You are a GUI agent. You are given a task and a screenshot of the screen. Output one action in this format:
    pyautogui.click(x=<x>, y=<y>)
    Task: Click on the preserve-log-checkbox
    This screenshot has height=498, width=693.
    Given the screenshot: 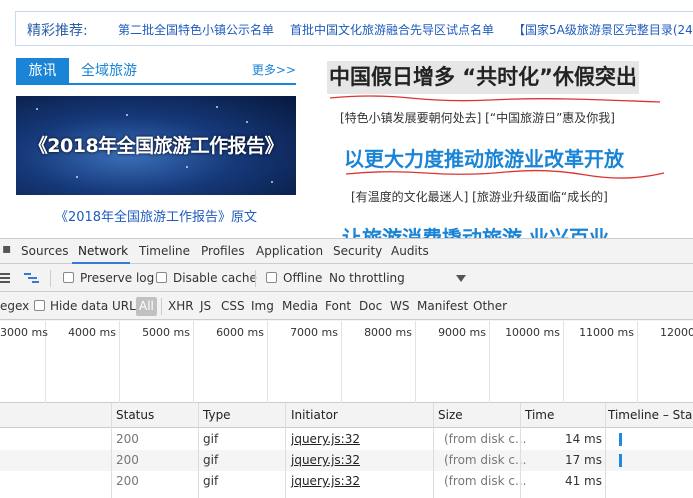 What is the action you would take?
    pyautogui.click(x=68, y=277)
    